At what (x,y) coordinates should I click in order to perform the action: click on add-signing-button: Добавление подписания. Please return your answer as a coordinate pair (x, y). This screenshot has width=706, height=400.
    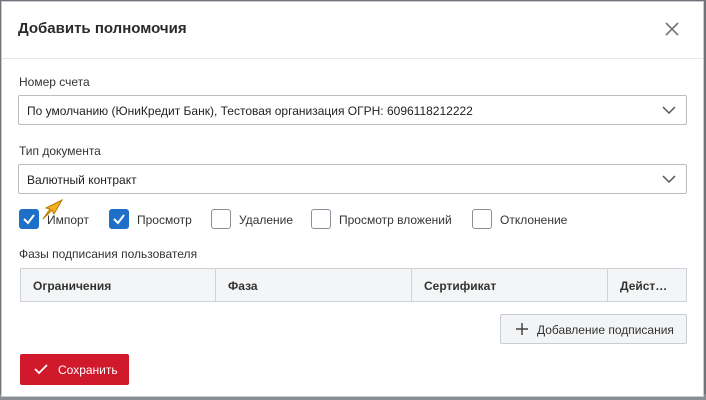
    Looking at the image, I should click on (593, 329).